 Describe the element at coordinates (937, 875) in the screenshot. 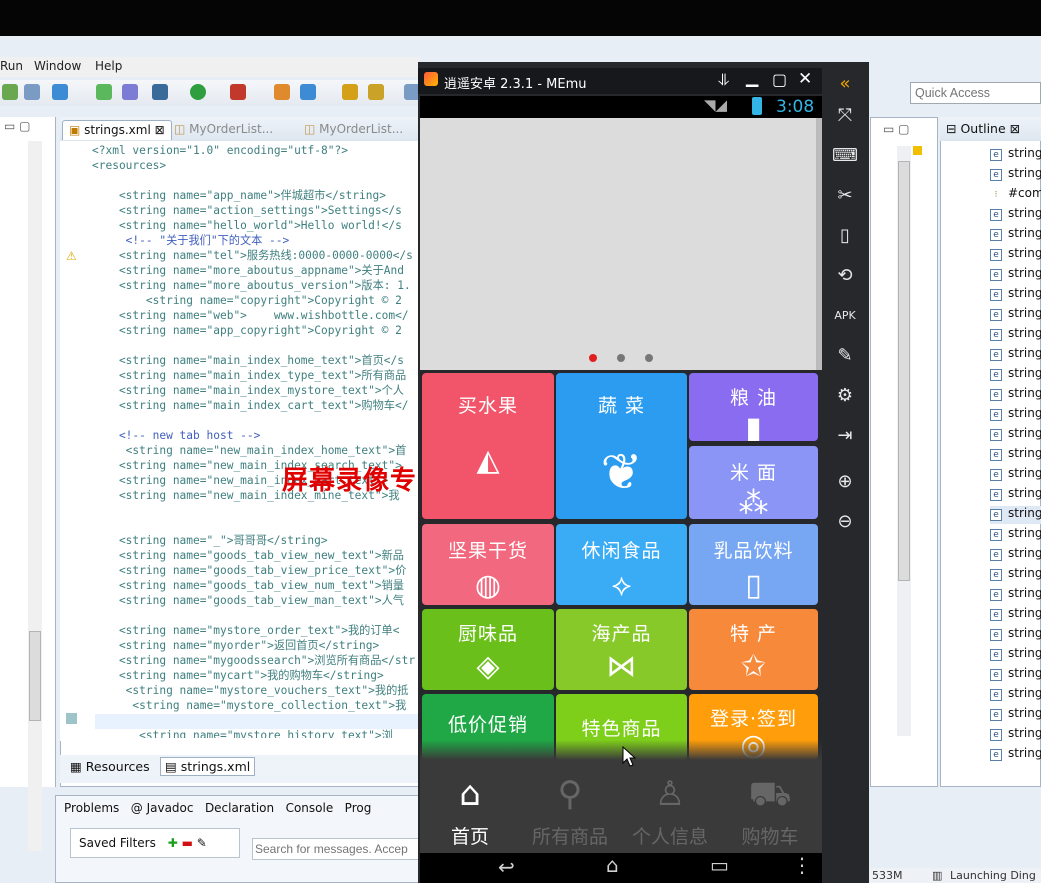

I see `trash-icon: ▥` at that location.